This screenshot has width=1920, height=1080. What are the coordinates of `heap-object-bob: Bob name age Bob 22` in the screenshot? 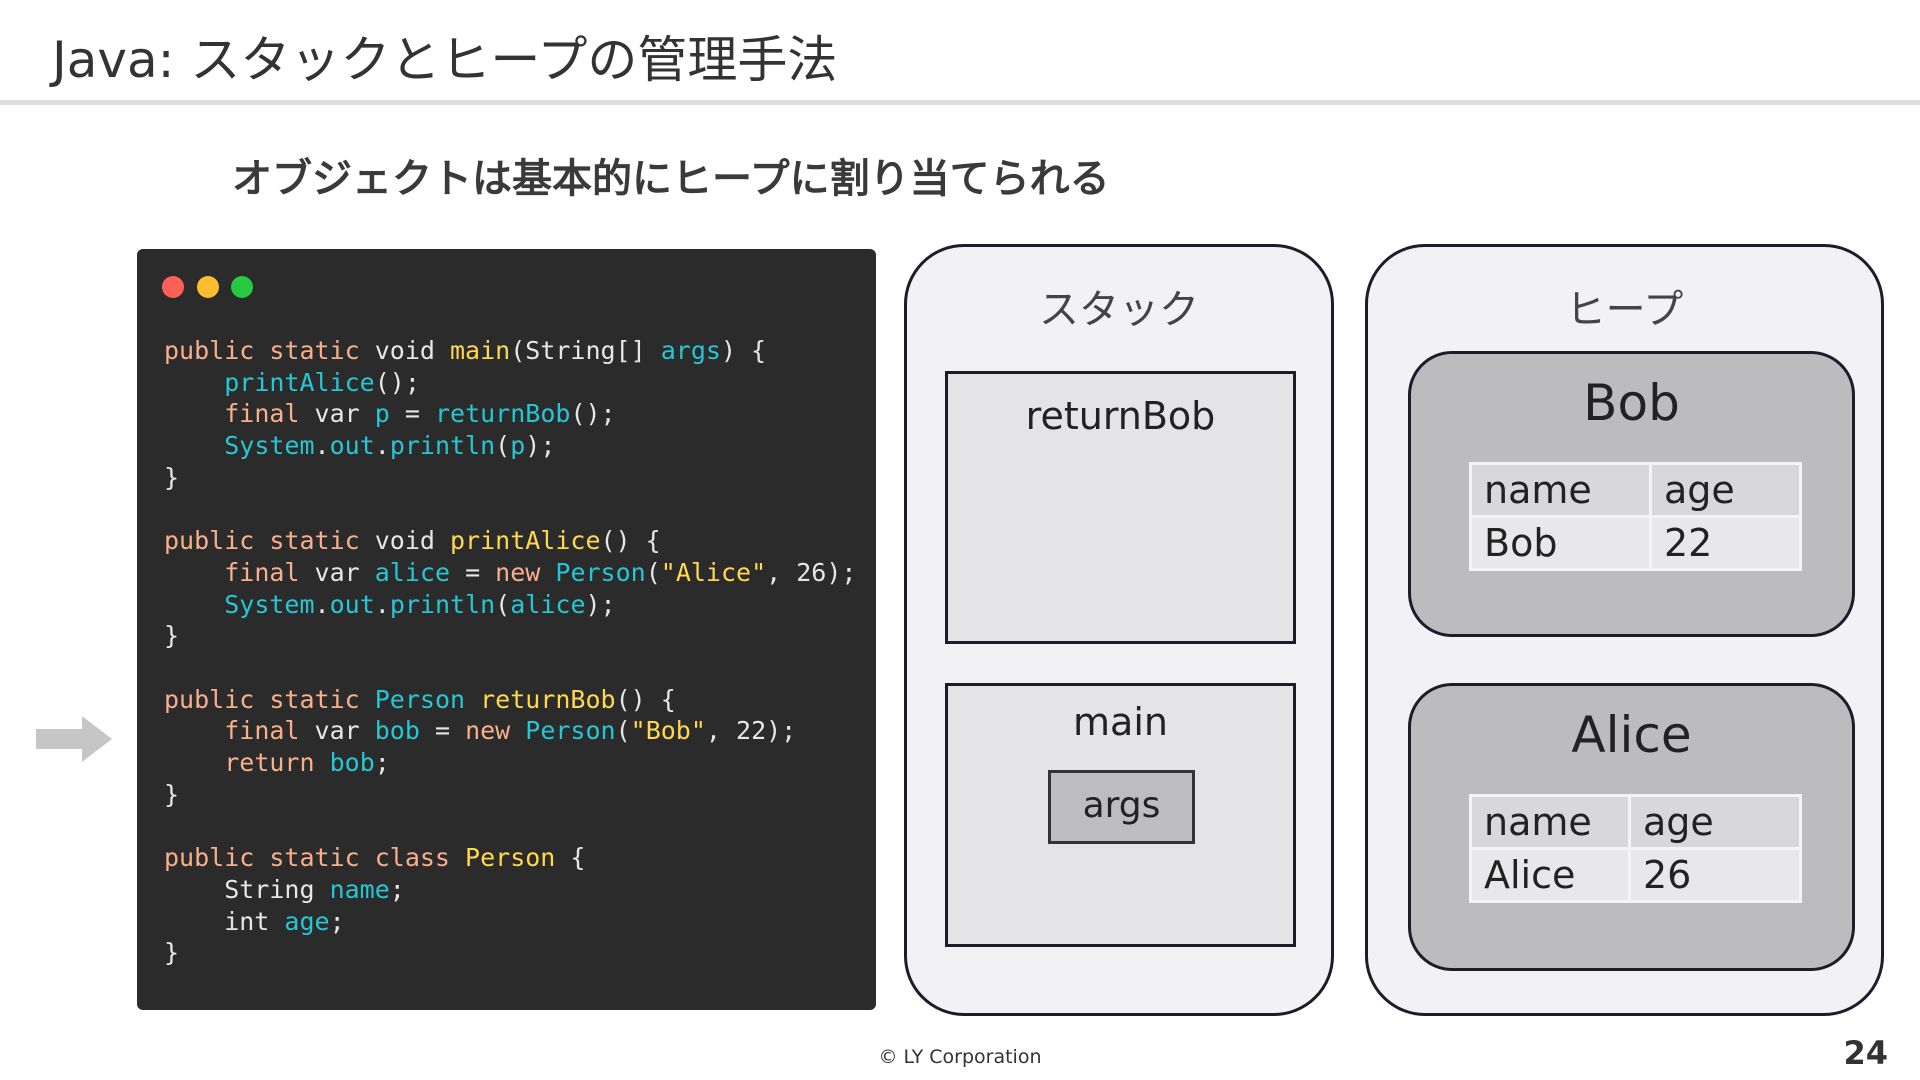 It's located at (1631, 494).